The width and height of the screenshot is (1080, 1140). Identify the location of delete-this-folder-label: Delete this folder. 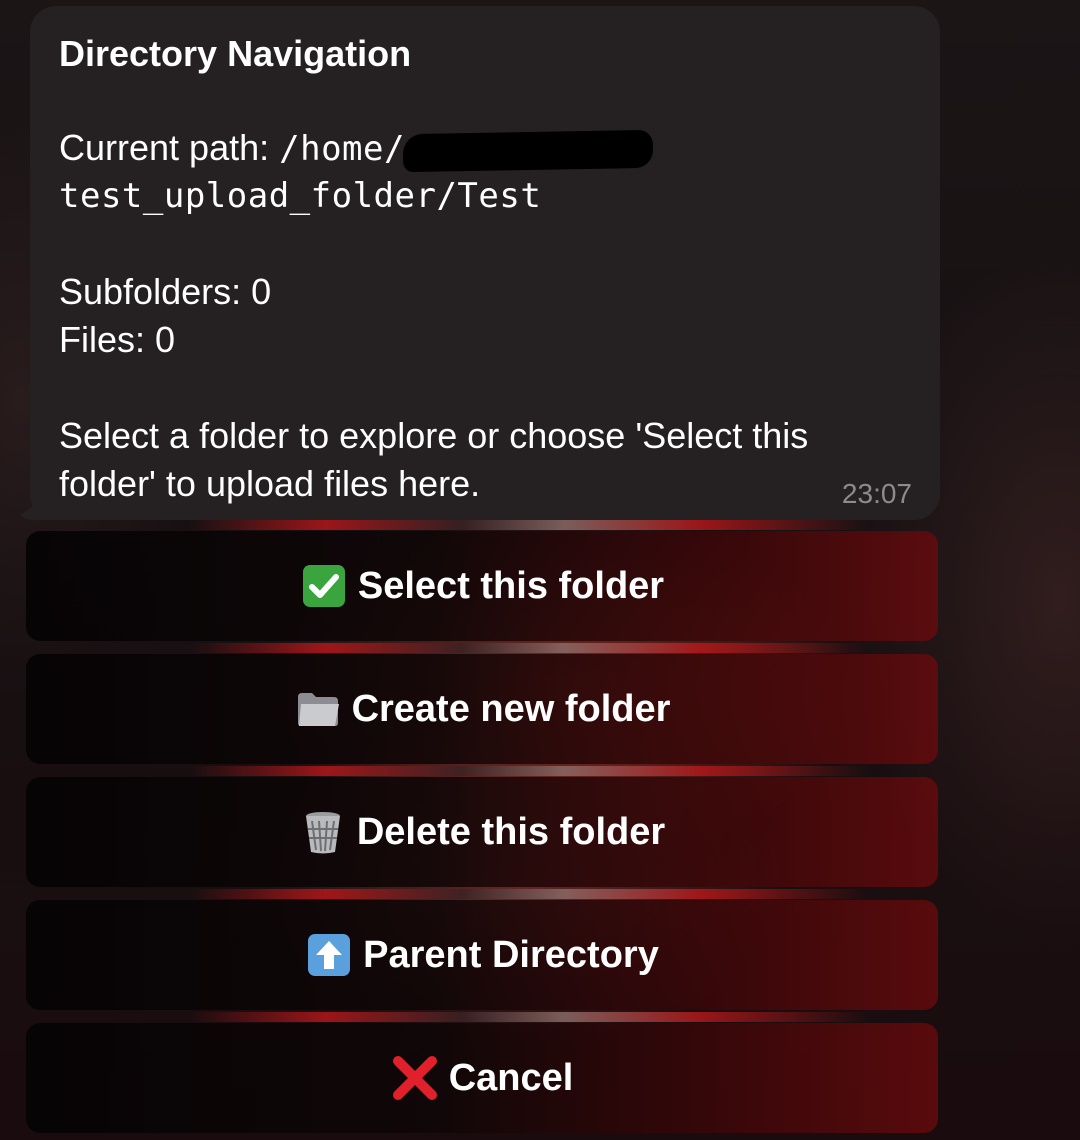
(511, 831).